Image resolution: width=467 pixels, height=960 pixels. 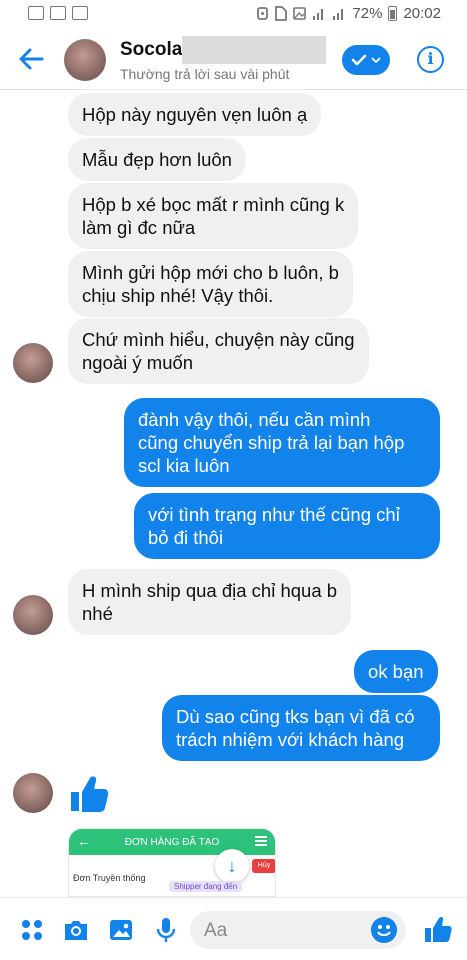 What do you see at coordinates (261, 841) in the screenshot?
I see `preview-menu-icon` at bounding box center [261, 841].